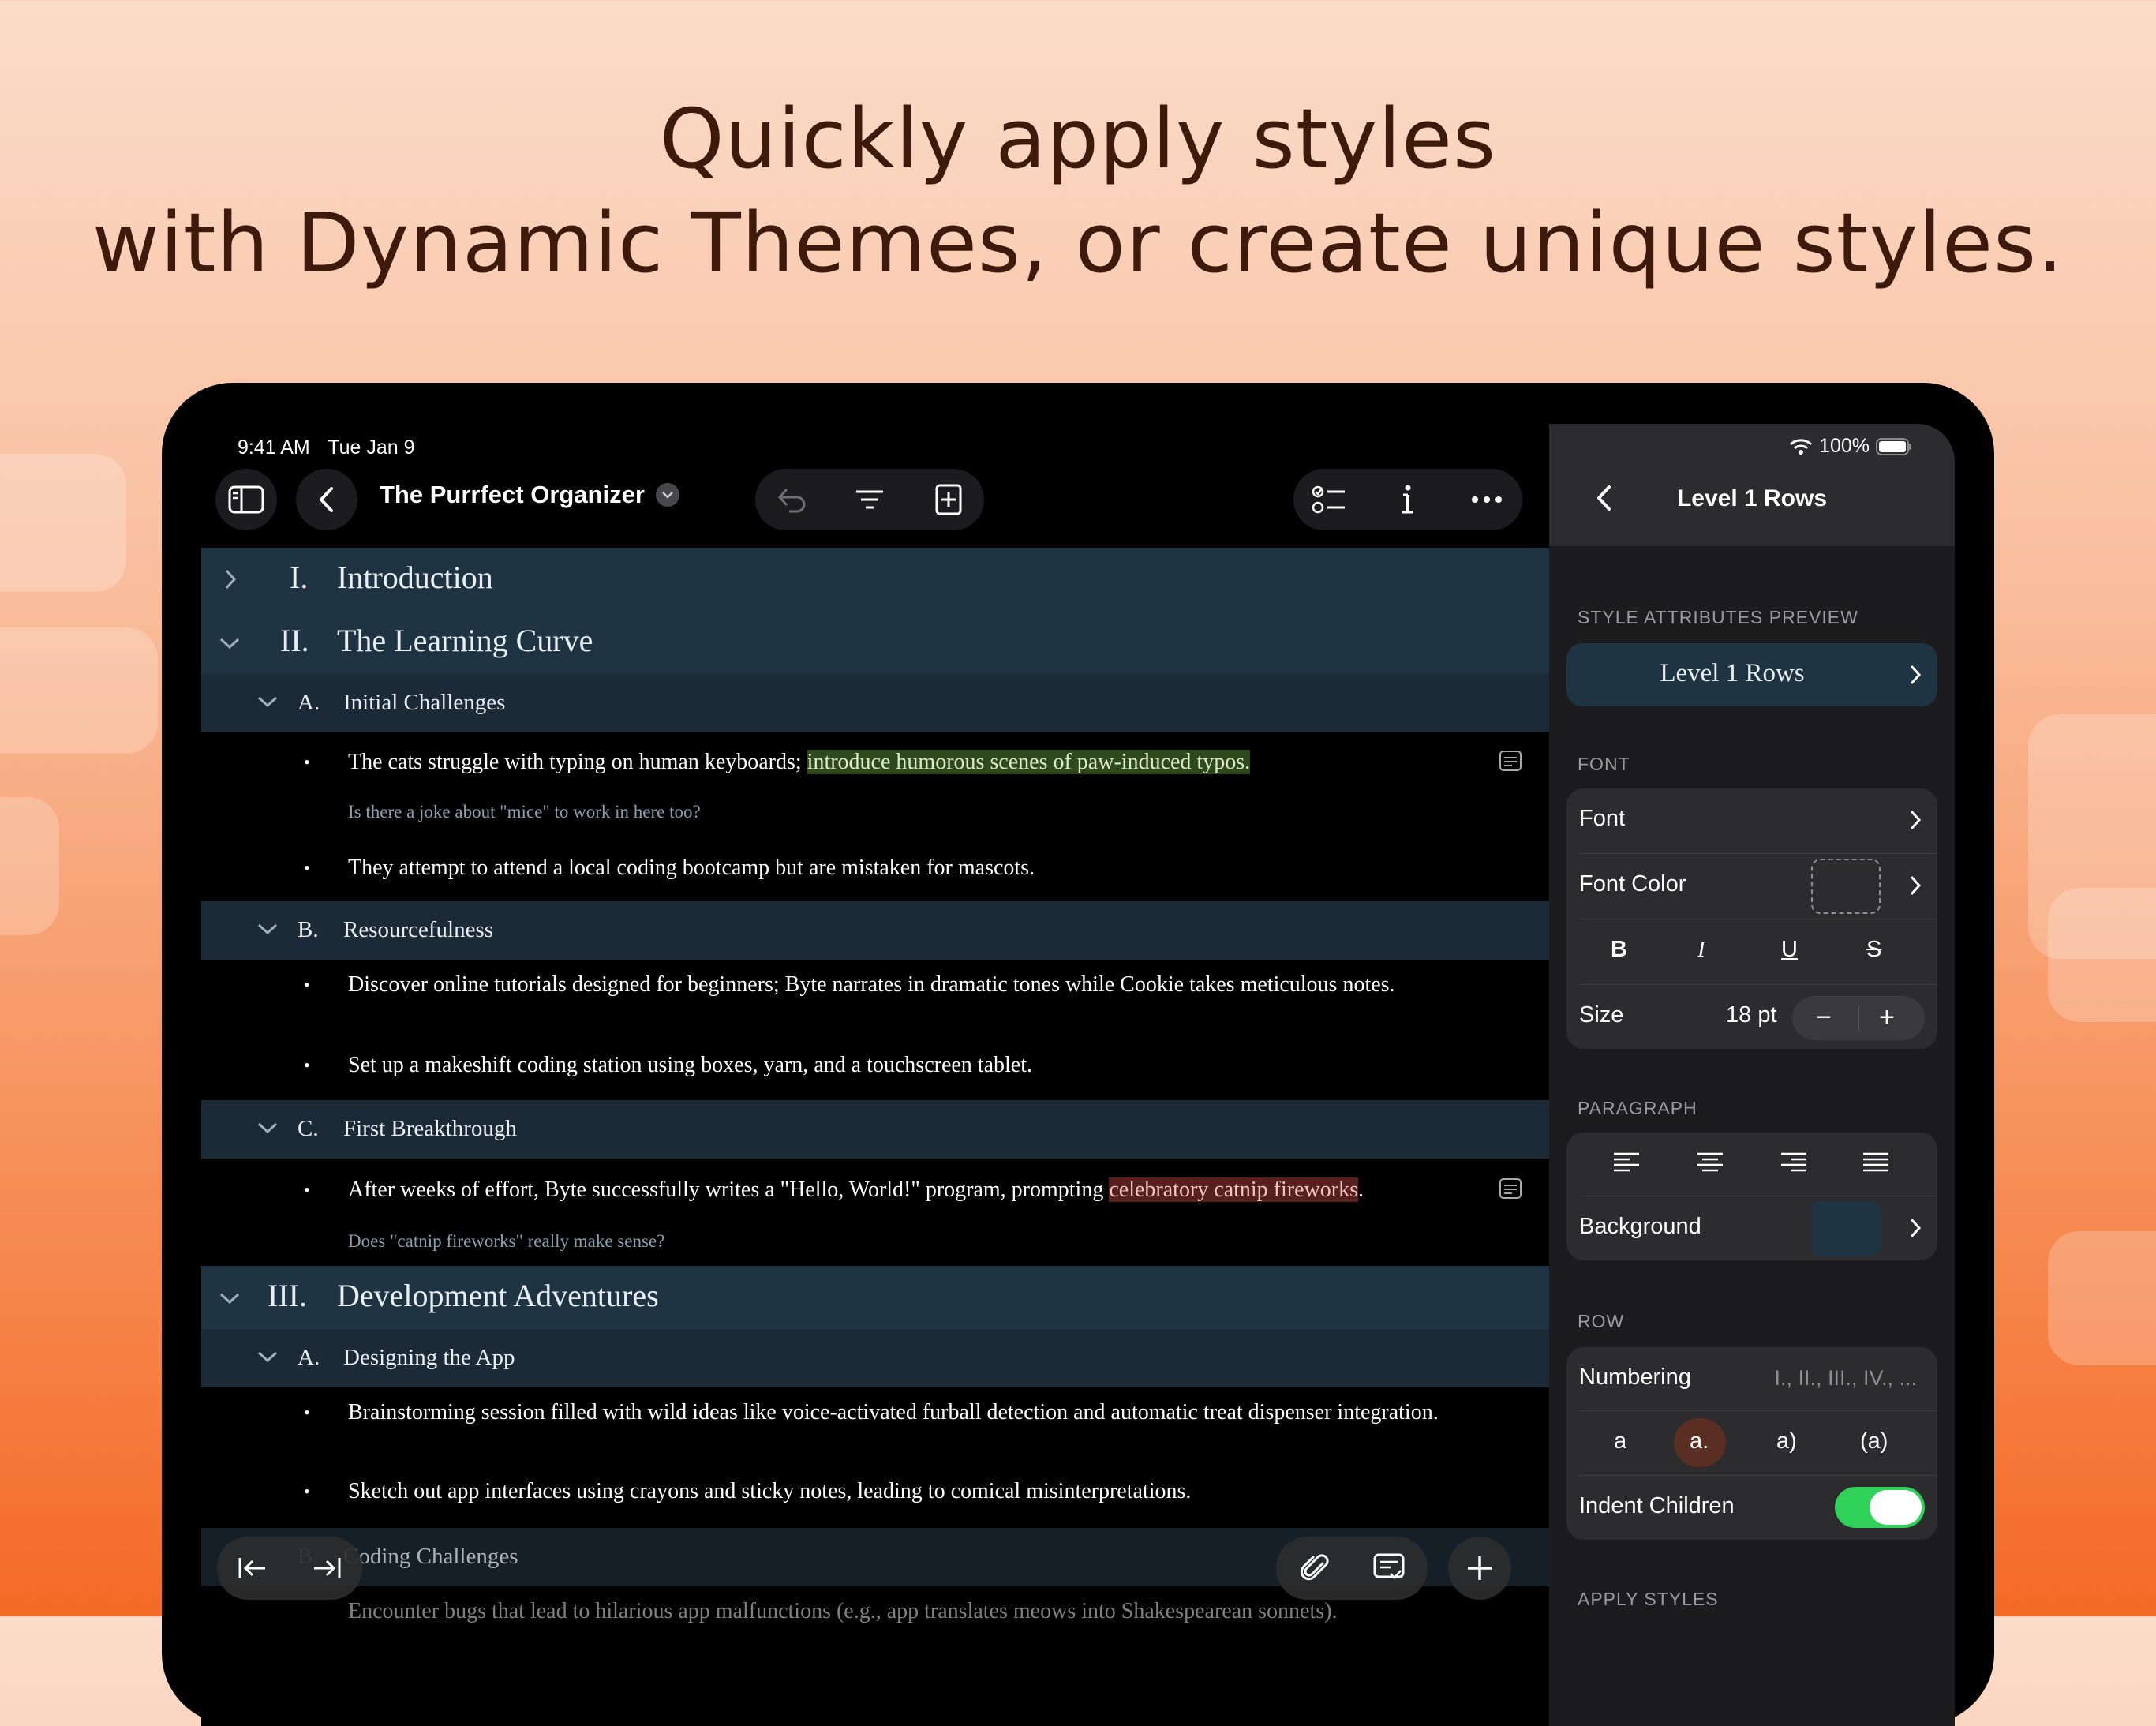  Describe the element at coordinates (1620, 1441) in the screenshot. I see `numbering-option: a` at that location.